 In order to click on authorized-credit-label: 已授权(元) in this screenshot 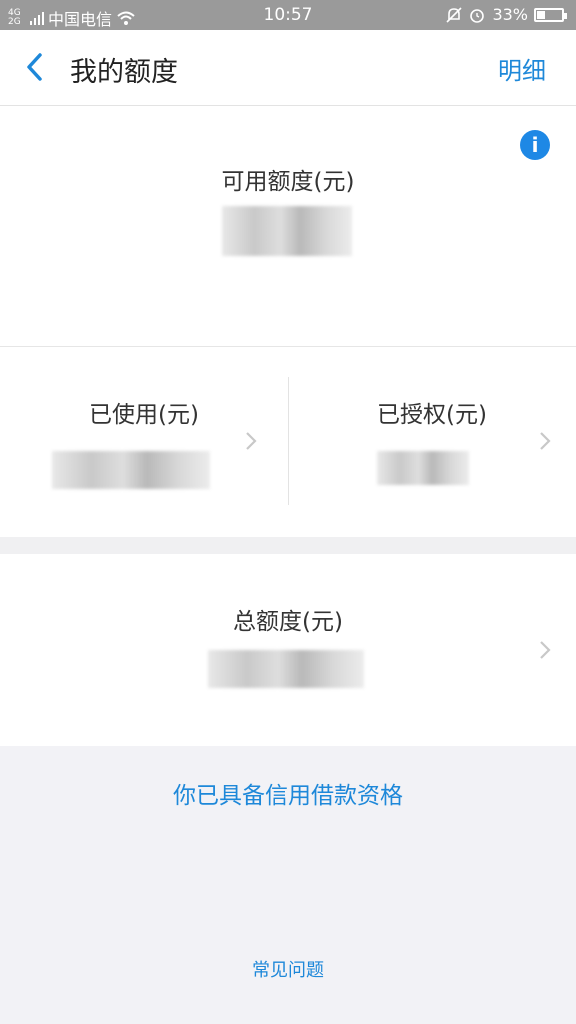, I will do `click(432, 415)`.